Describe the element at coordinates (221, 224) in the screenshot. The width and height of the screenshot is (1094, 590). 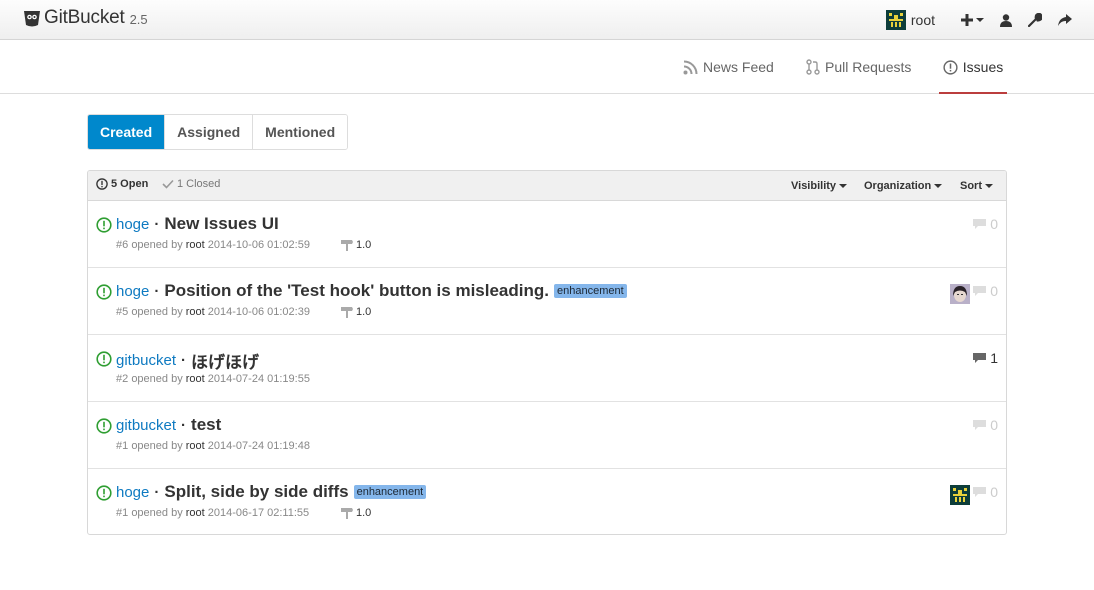
I see `issue-title-link: New Issues UI` at that location.